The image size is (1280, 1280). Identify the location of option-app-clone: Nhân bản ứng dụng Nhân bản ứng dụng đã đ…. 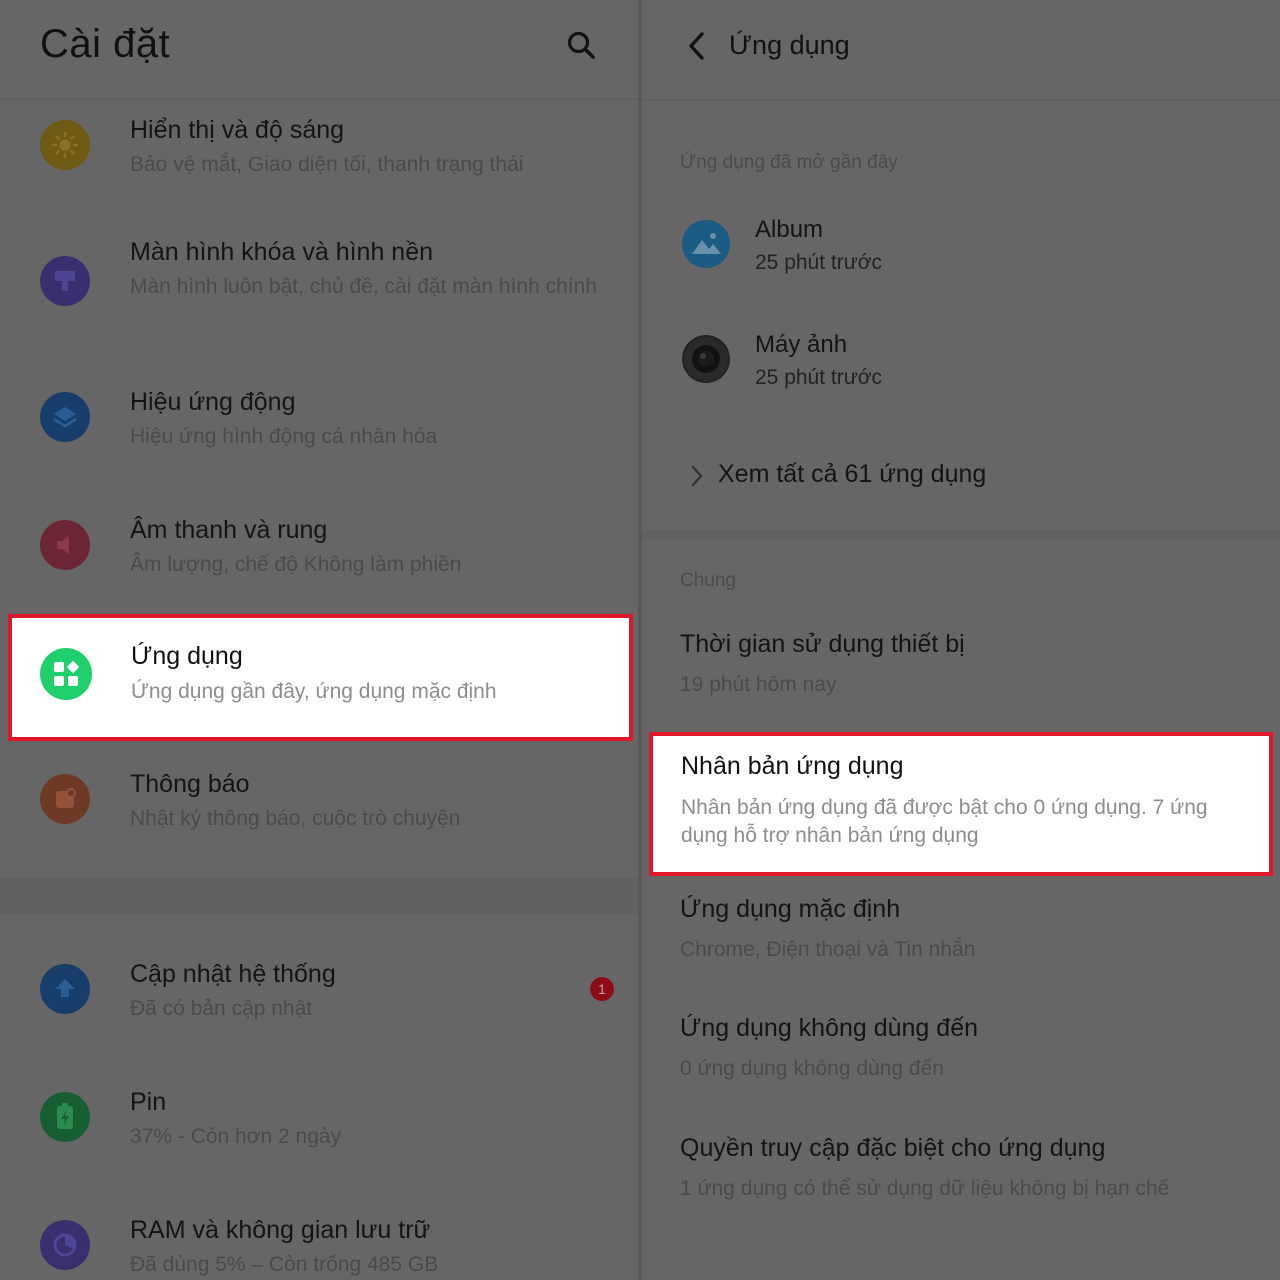
(961, 804).